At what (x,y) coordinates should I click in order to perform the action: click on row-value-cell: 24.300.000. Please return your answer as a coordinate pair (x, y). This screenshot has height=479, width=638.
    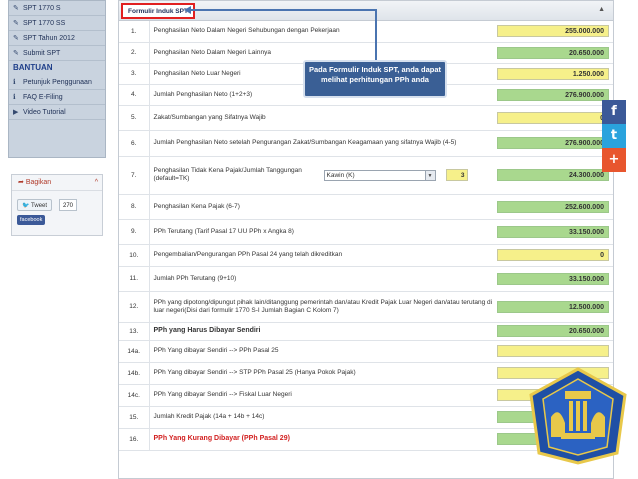
    Looking at the image, I should click on (553, 175).